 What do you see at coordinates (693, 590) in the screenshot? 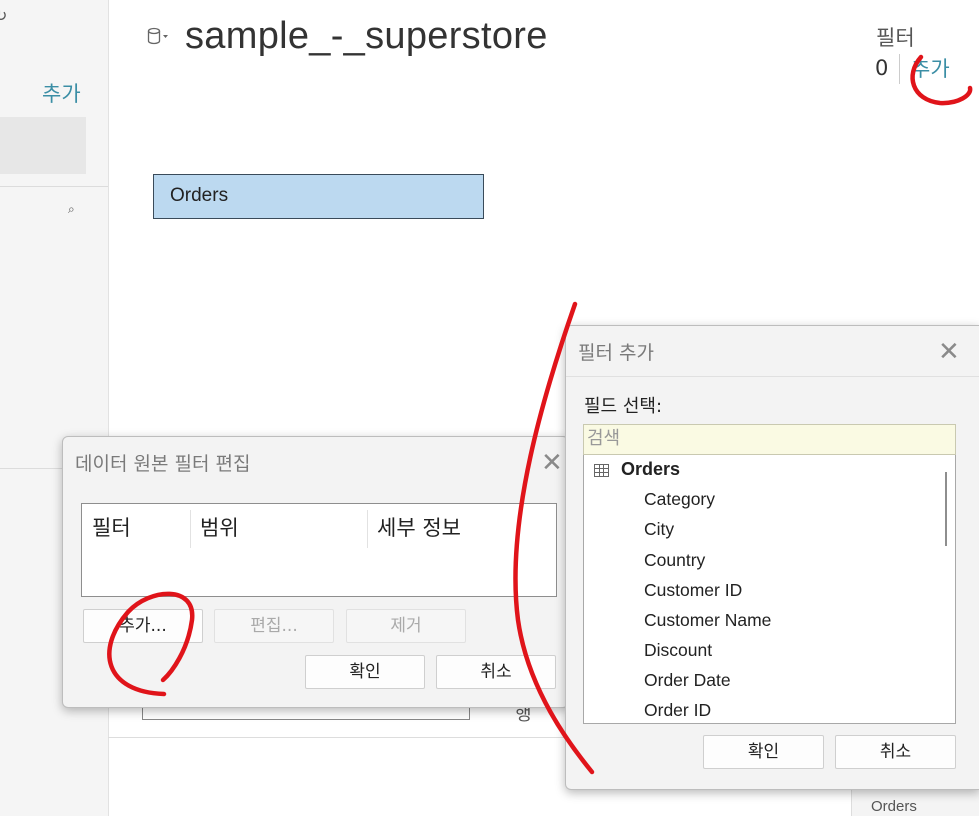
I see `list-item: Customer ID` at bounding box center [693, 590].